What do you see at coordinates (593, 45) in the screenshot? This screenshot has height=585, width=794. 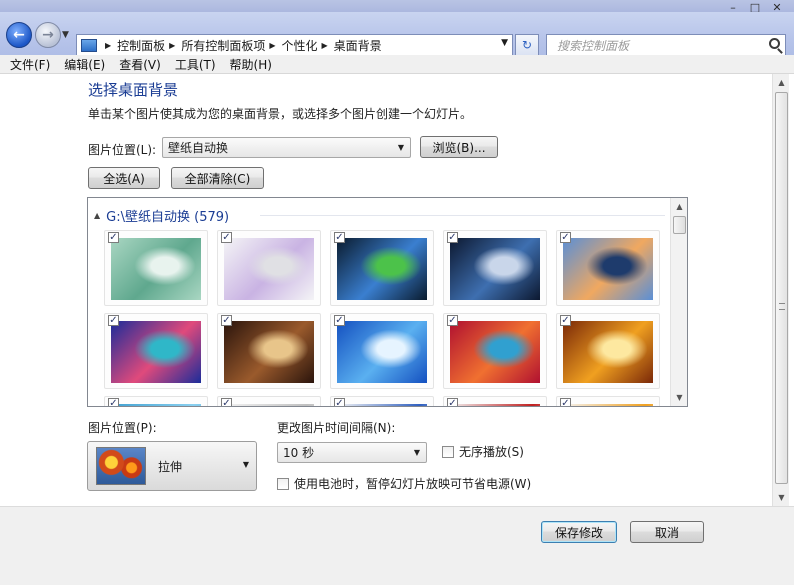 I see `search-placeholder: 搜索控制面板` at bounding box center [593, 45].